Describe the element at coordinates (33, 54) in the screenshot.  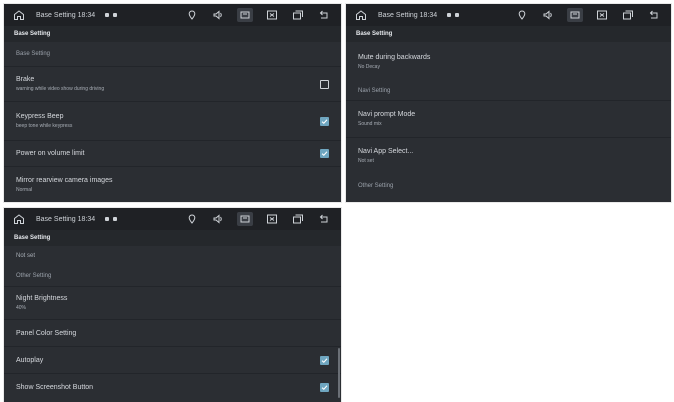
I see `section-label: Base Setting` at that location.